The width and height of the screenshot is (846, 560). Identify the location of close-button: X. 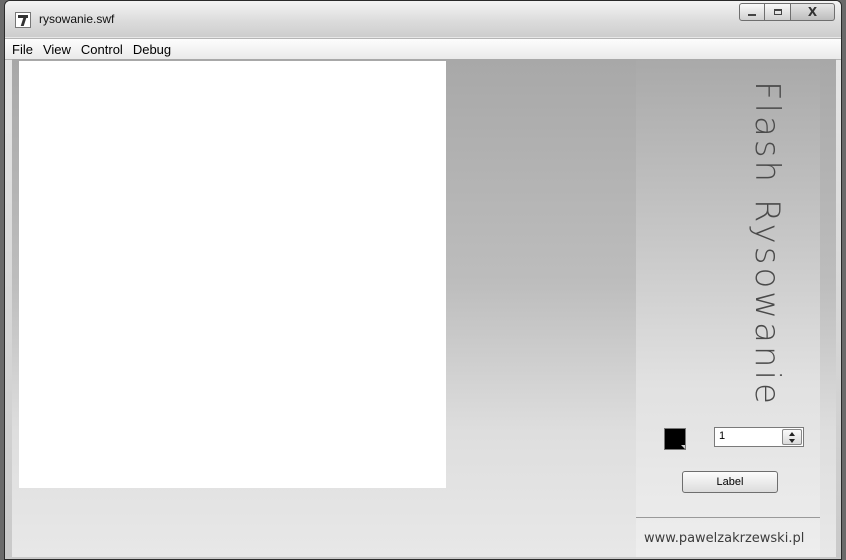
(813, 12).